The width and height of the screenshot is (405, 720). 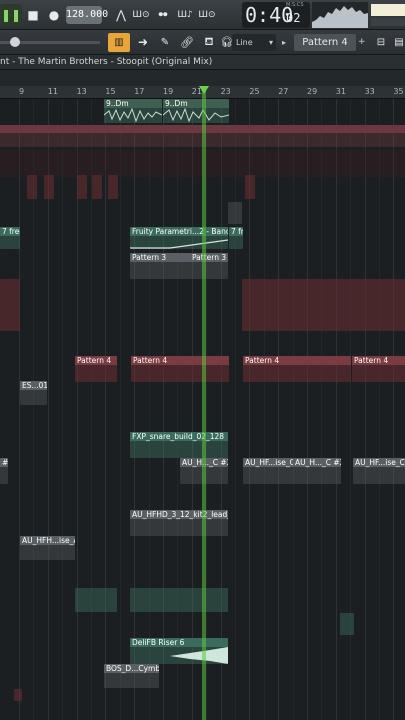 What do you see at coordinates (207, 15) in the screenshot?
I see `loop-record-icon: Ш⊙` at bounding box center [207, 15].